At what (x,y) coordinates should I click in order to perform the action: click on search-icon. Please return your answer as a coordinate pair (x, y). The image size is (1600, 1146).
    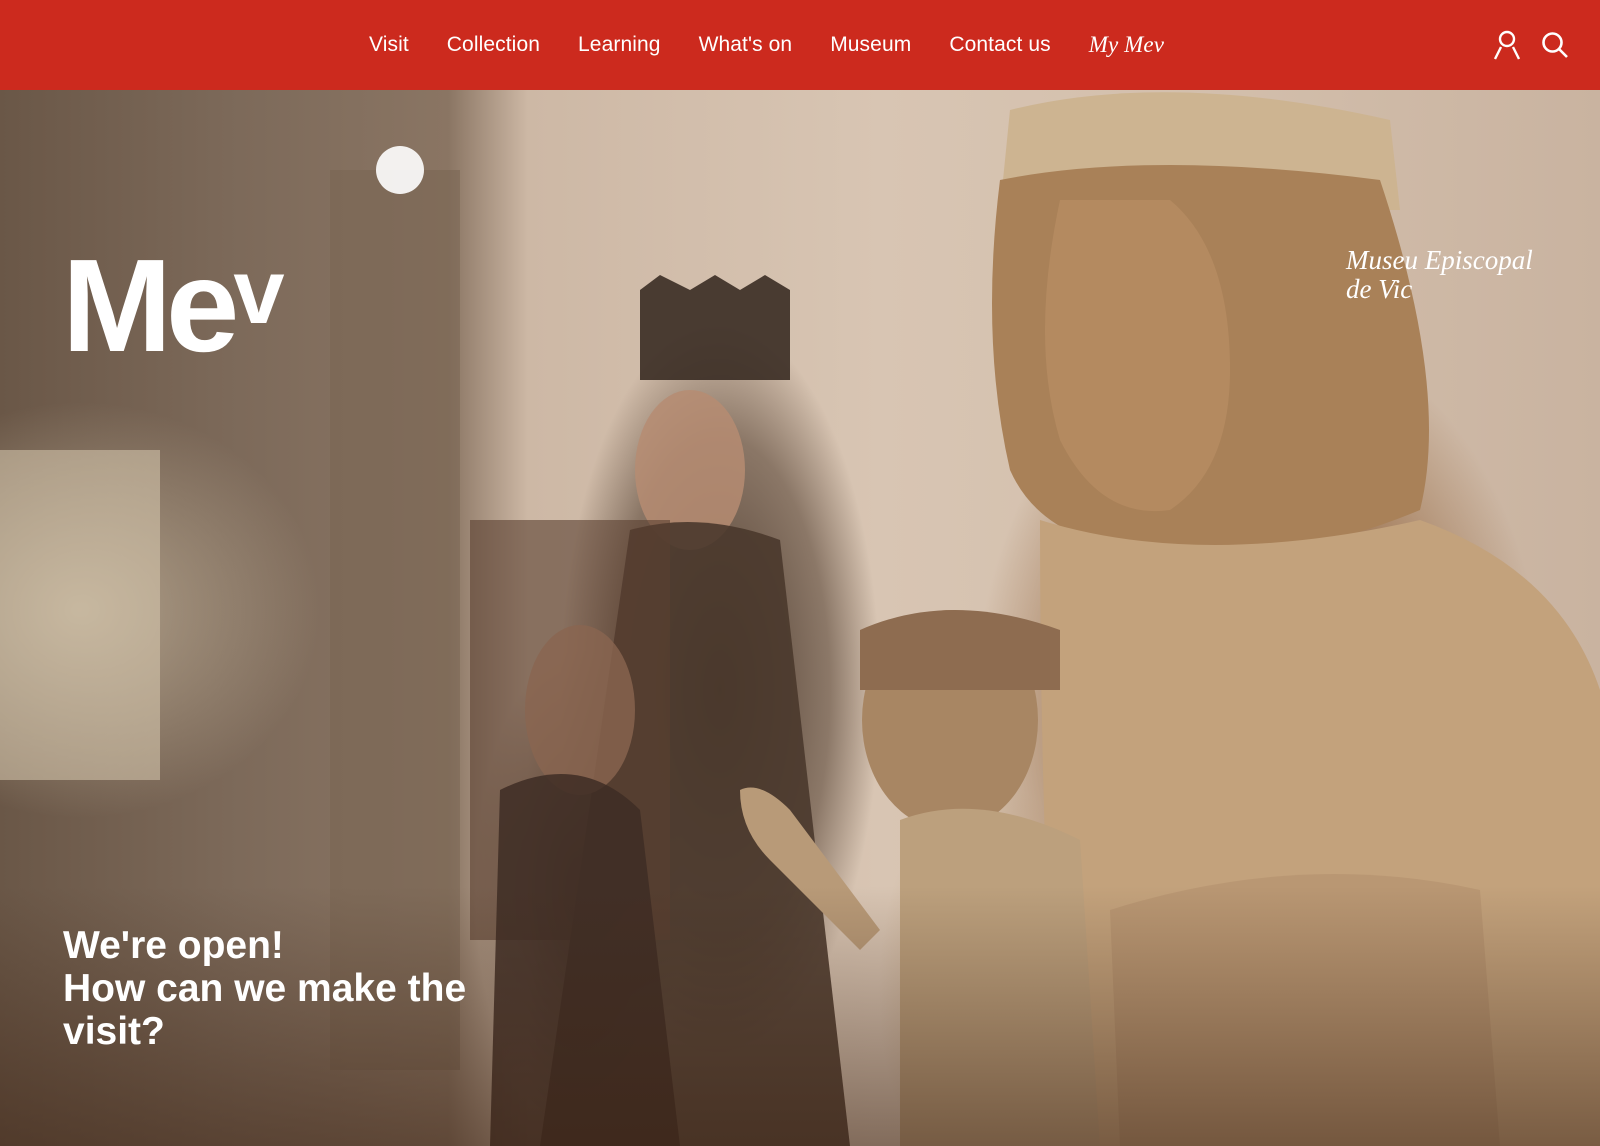
    Looking at the image, I should click on (1555, 45).